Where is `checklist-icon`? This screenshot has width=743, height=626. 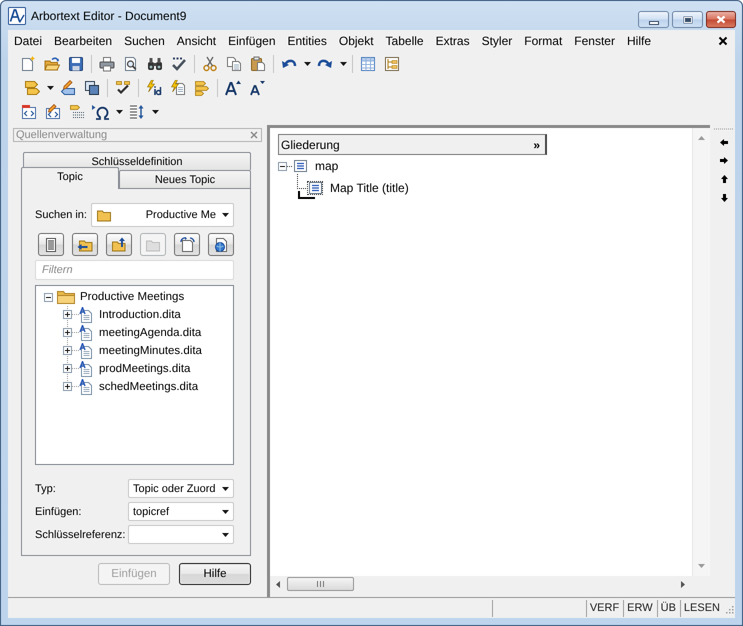
checklist-icon is located at coordinates (123, 88).